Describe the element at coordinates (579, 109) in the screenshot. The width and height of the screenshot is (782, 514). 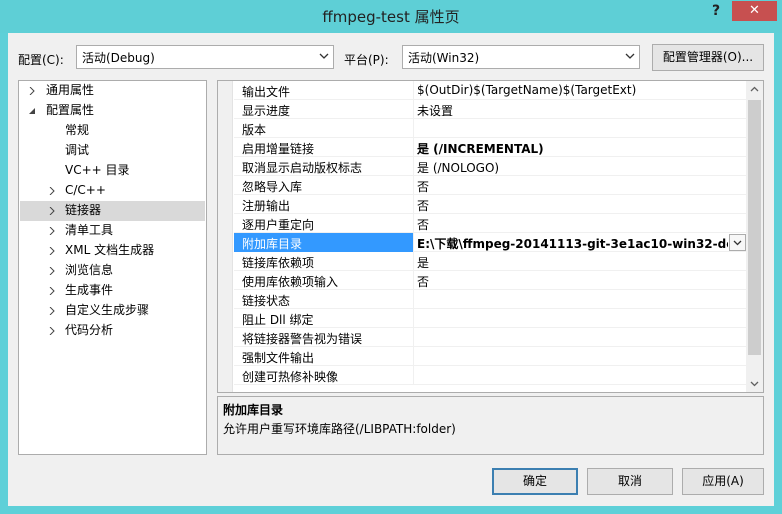
I see `property-value: 未设置` at that location.